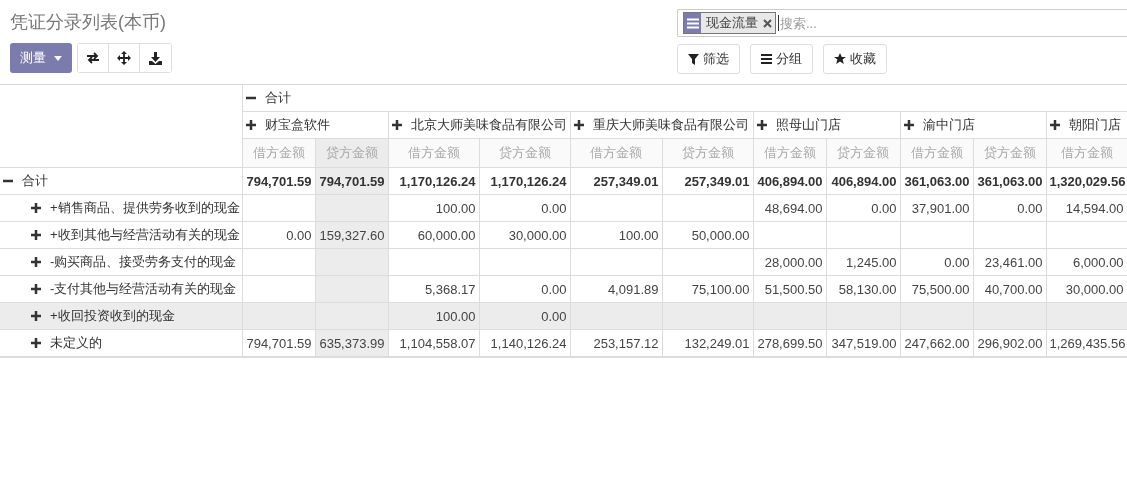 The width and height of the screenshot is (1127, 492). What do you see at coordinates (708, 59) in the screenshot?
I see `filter-button: 筛选` at bounding box center [708, 59].